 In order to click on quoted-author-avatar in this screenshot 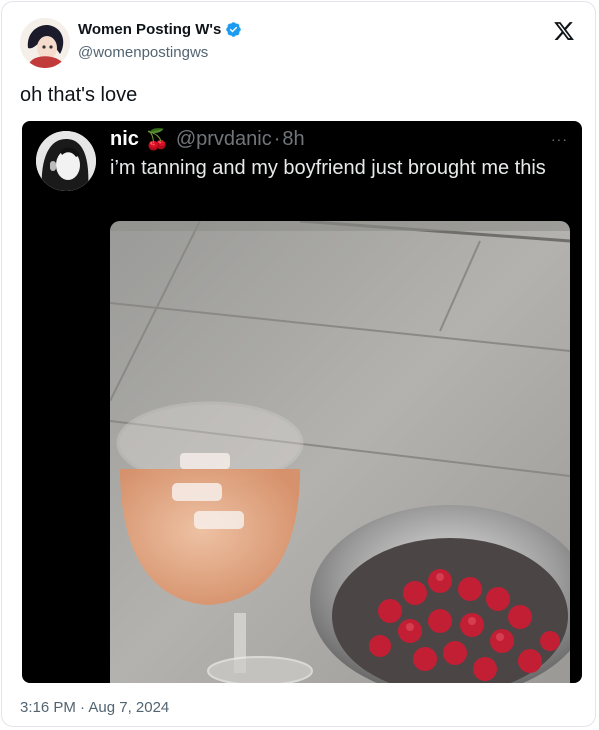, I will do `click(66, 161)`.